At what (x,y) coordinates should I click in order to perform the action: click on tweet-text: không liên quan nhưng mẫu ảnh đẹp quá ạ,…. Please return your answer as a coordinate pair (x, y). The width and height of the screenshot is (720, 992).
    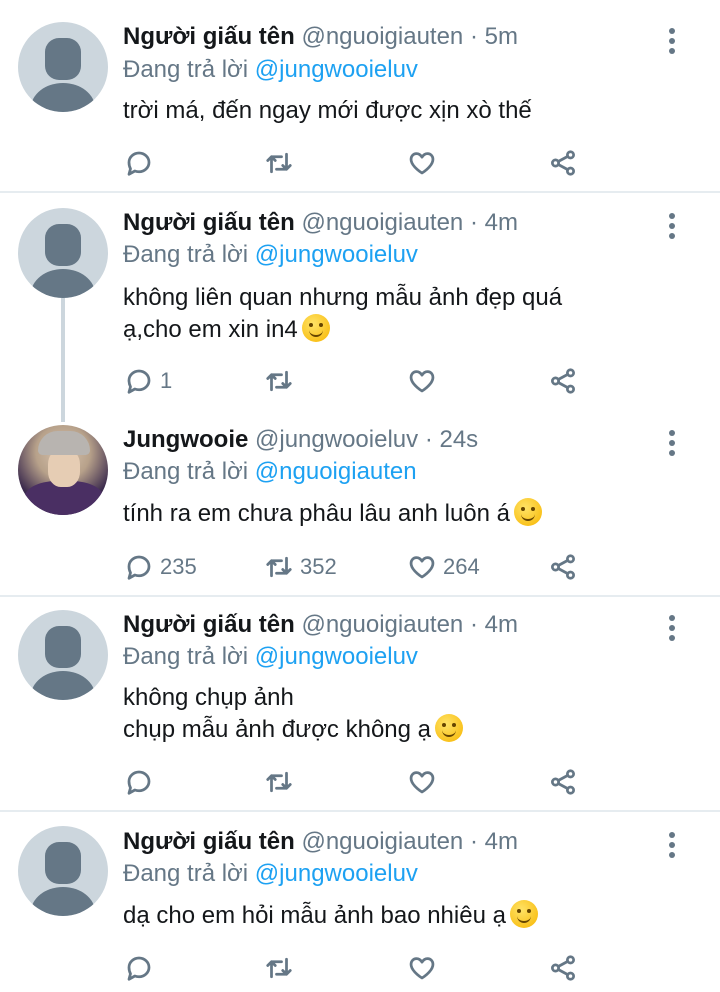
    Looking at the image, I should click on (342, 314).